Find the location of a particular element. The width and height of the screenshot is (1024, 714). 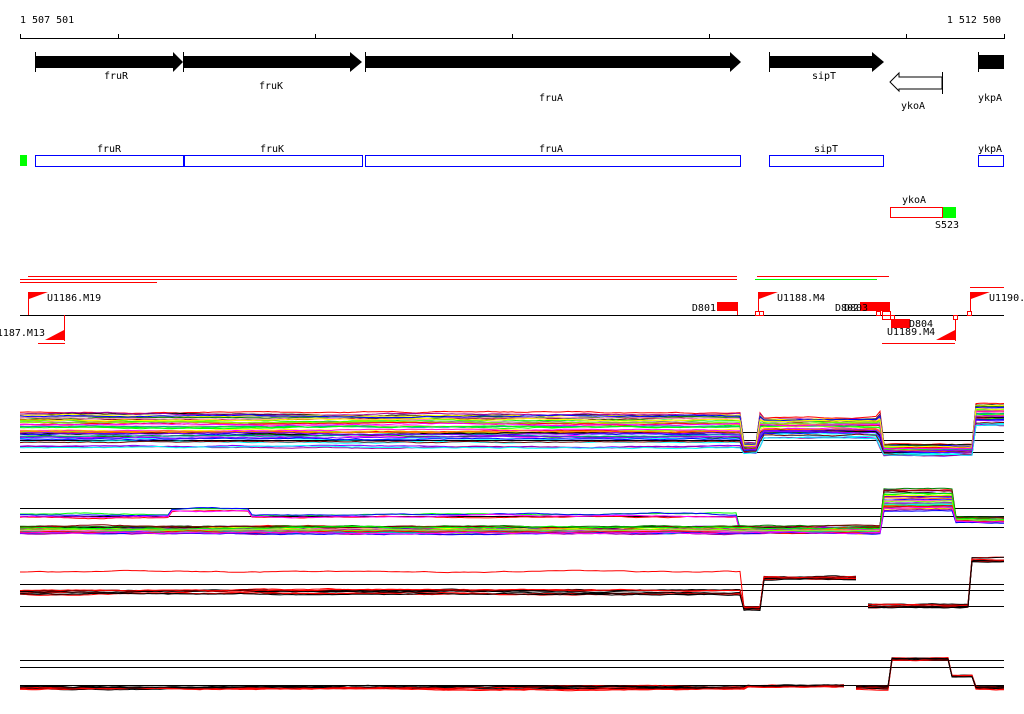

gene-ykoA: ykoA is located at coordinates (916, 91).